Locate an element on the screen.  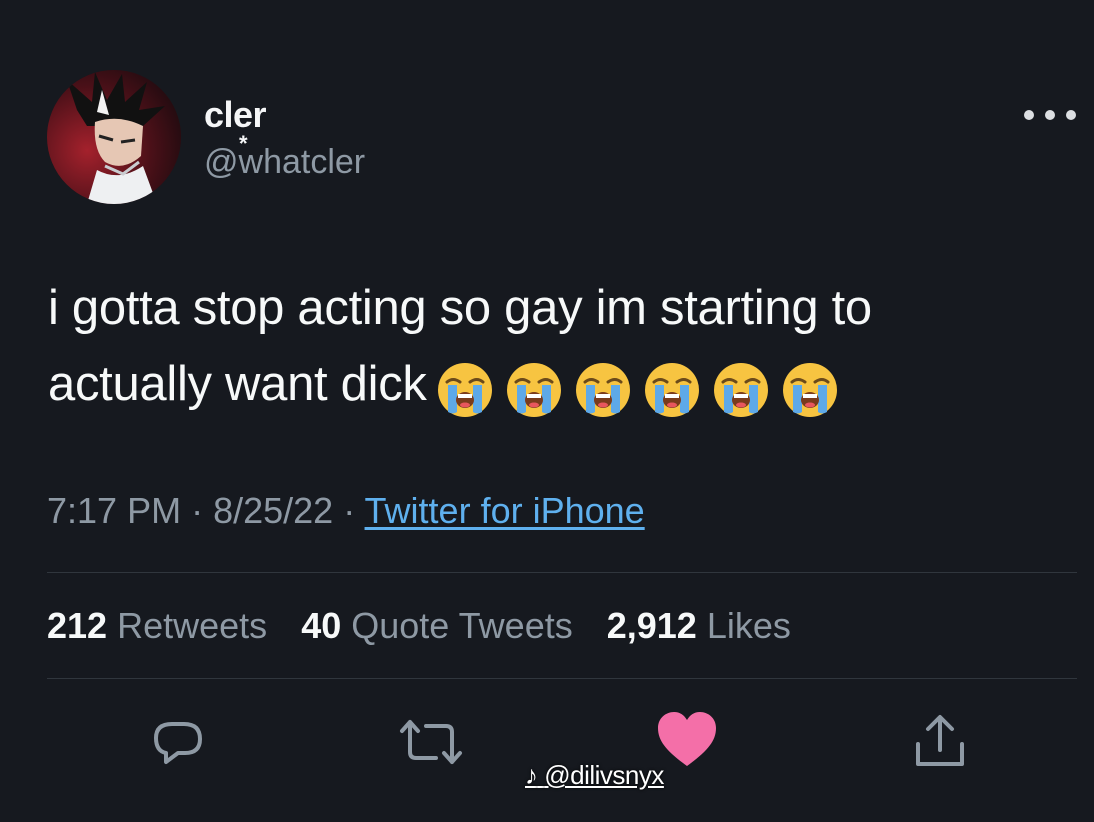
retweets-count: 212 is located at coordinates (77, 625).